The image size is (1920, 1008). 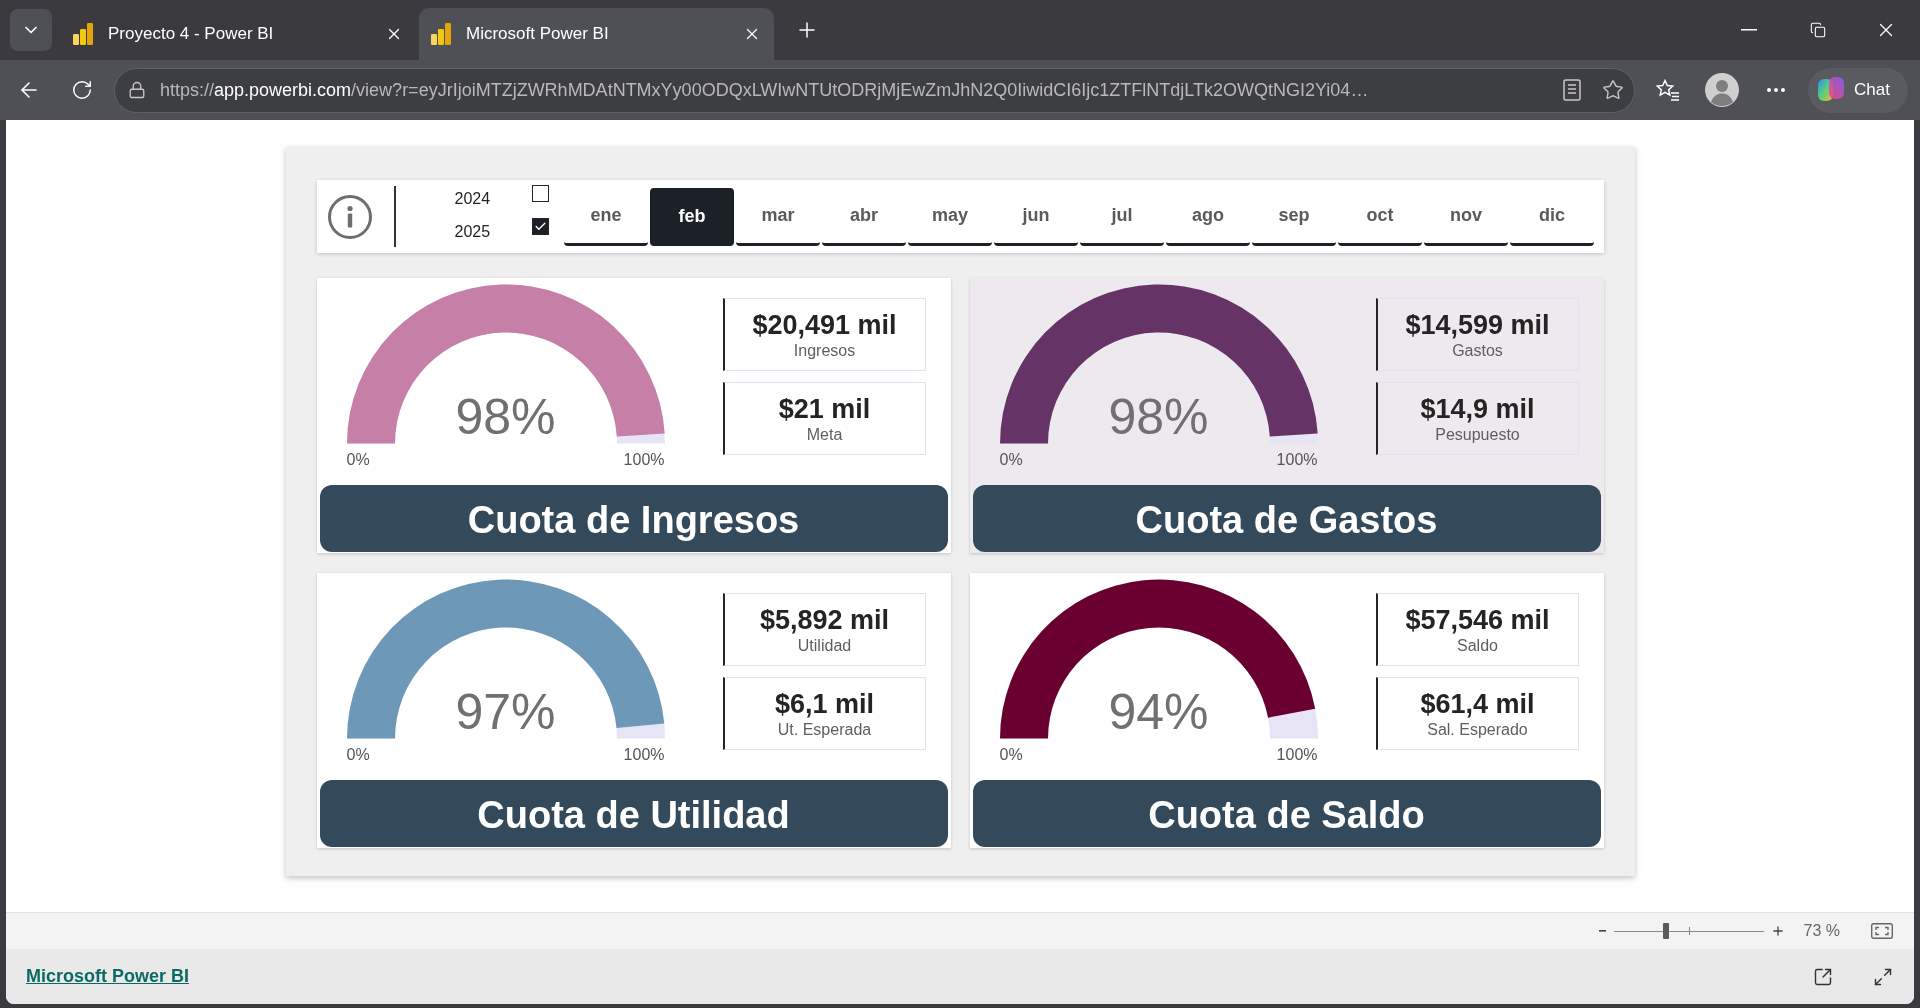 What do you see at coordinates (824, 408) in the screenshot?
I see `kpi-value: $21 mil` at bounding box center [824, 408].